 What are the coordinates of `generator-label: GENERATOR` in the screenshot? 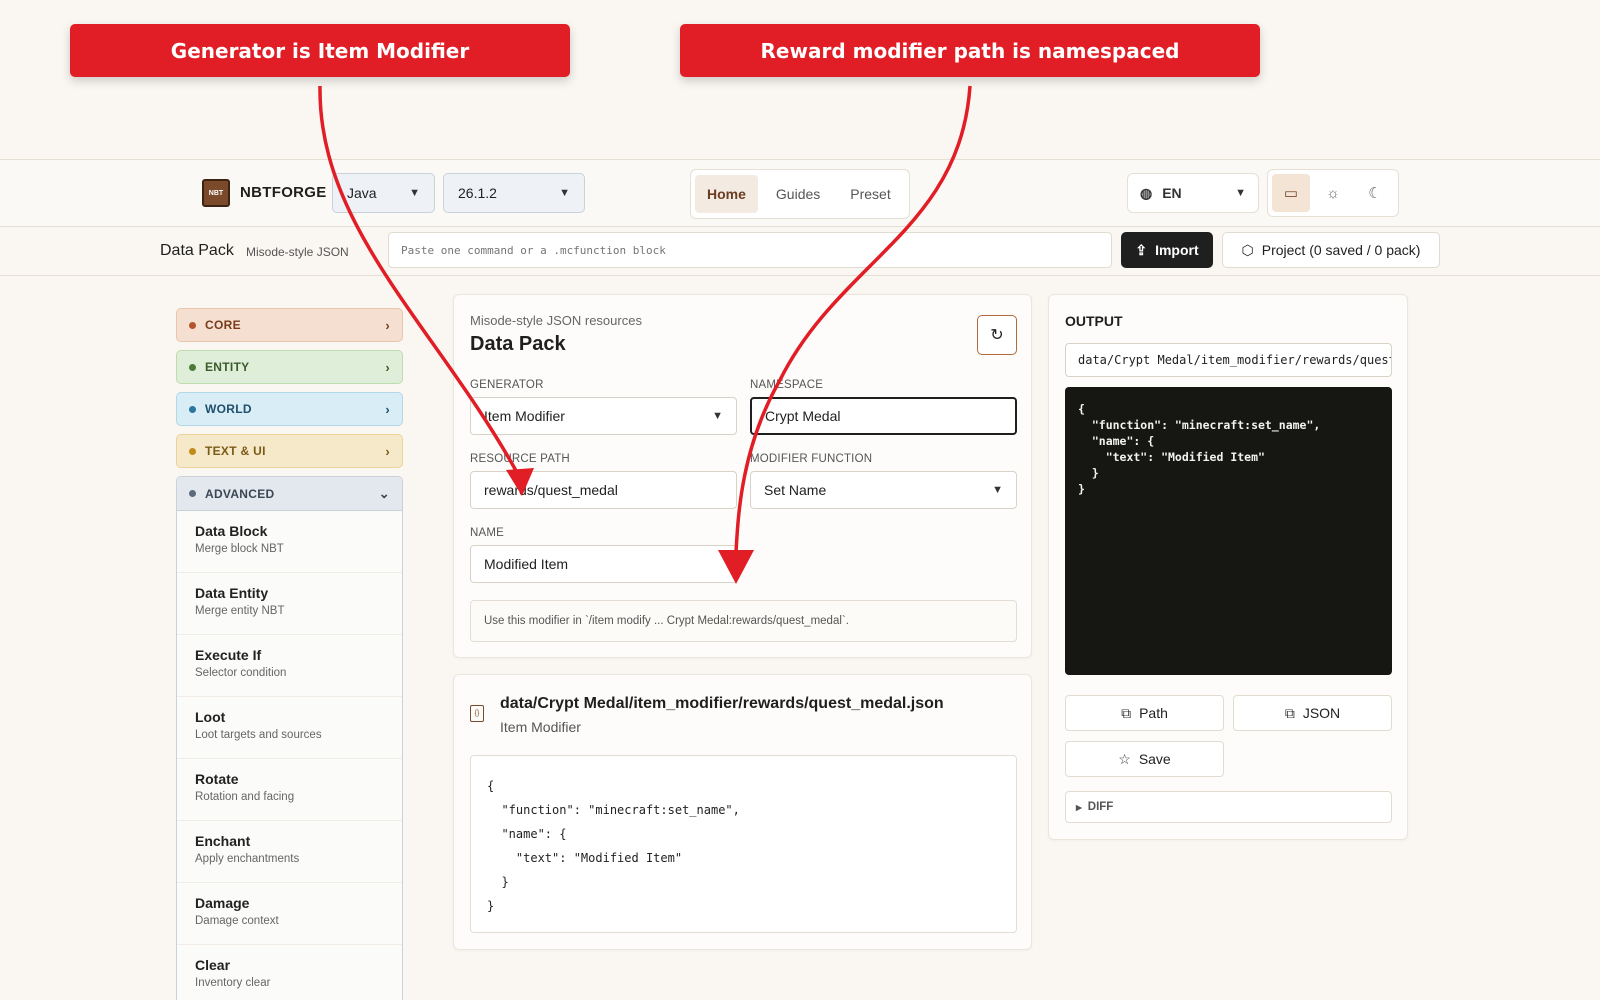 It's located at (507, 385).